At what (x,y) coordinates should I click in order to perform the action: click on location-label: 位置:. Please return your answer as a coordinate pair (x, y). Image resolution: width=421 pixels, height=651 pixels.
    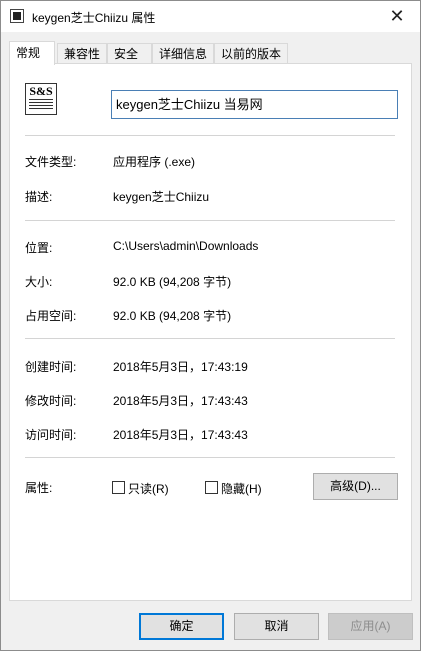
    Looking at the image, I should click on (39, 248).